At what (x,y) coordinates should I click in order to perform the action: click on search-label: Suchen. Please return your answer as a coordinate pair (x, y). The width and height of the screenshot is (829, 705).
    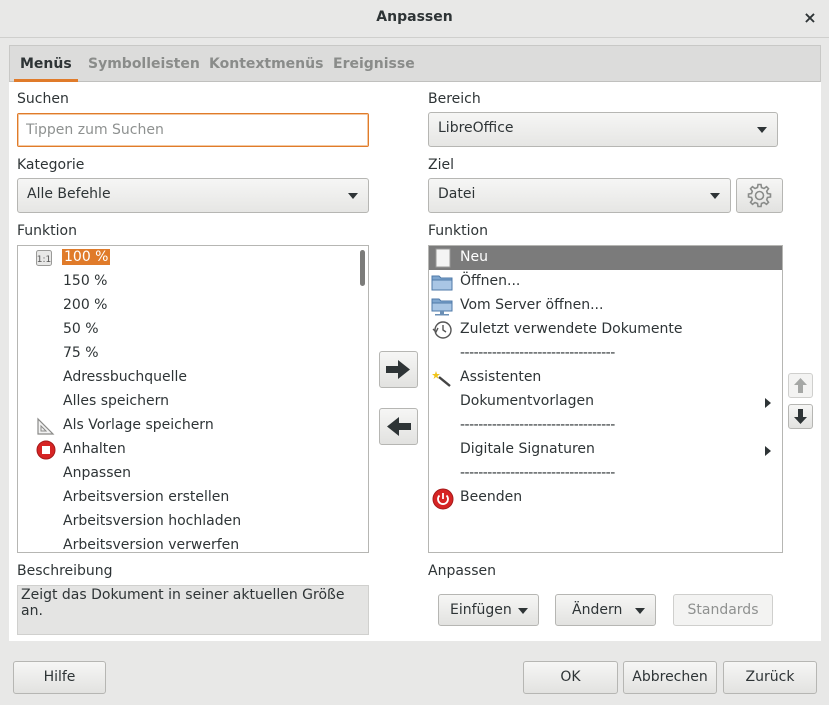
    Looking at the image, I should click on (43, 99).